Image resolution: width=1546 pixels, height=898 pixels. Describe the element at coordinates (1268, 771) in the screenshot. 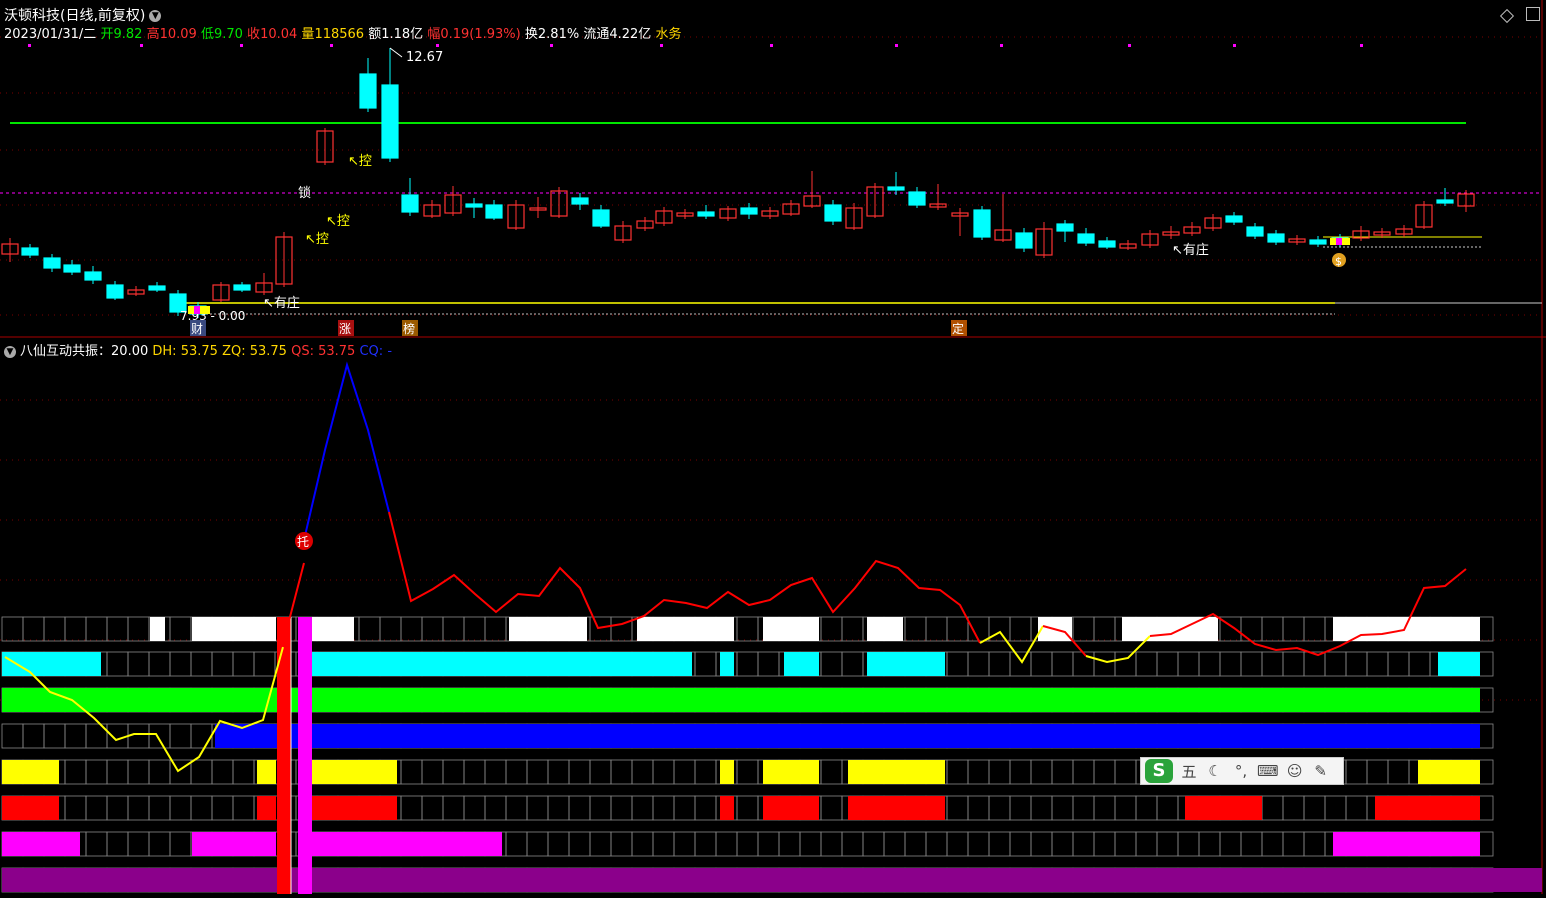

I see `keyboard-icon: ⌨` at that location.